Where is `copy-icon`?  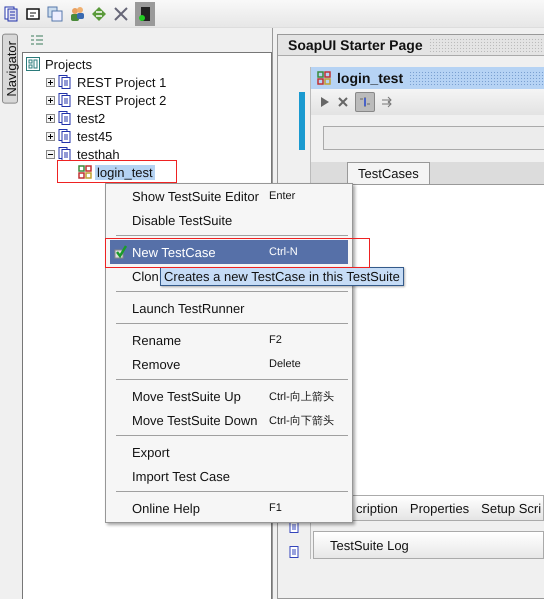 copy-icon is located at coordinates (55, 14).